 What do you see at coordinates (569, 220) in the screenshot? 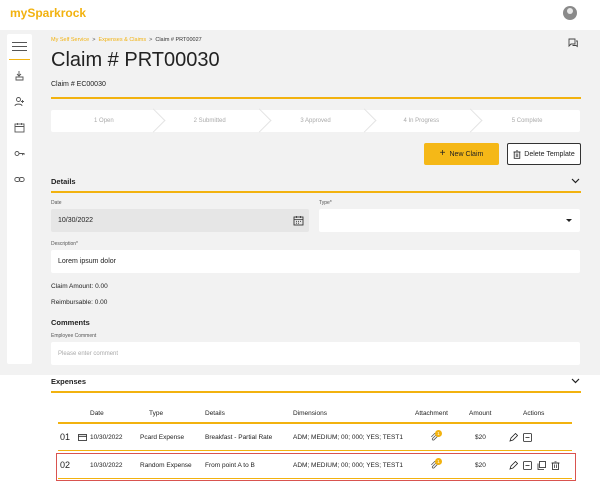
I see `caret-down-icon` at bounding box center [569, 220].